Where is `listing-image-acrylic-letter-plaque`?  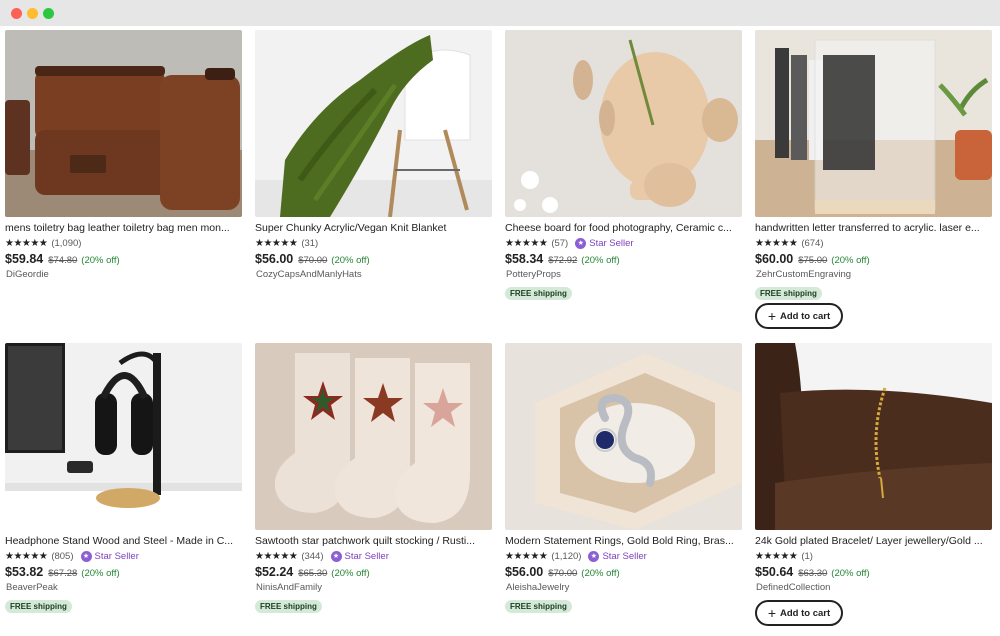
listing-image-acrylic-letter-plaque is located at coordinates (873, 123).